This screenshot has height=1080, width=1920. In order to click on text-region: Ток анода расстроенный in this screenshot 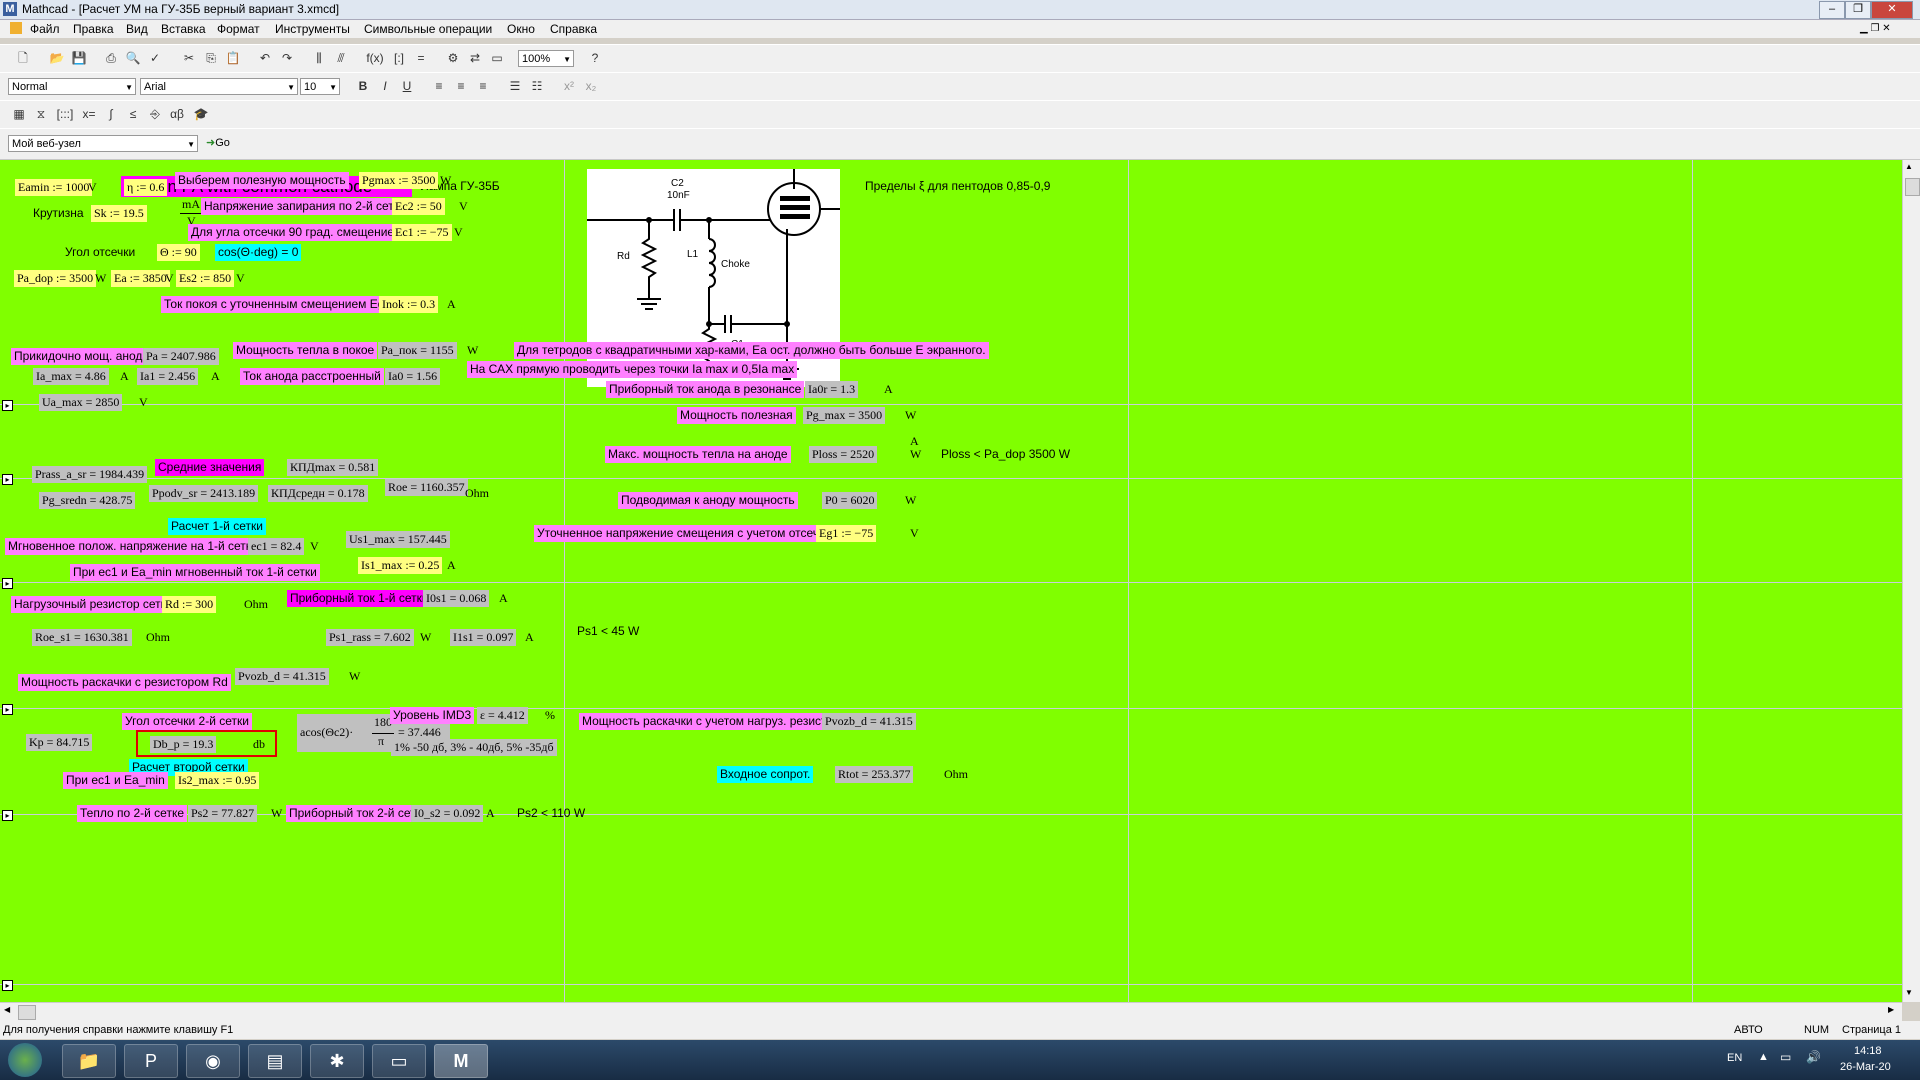, I will do `click(312, 376)`.